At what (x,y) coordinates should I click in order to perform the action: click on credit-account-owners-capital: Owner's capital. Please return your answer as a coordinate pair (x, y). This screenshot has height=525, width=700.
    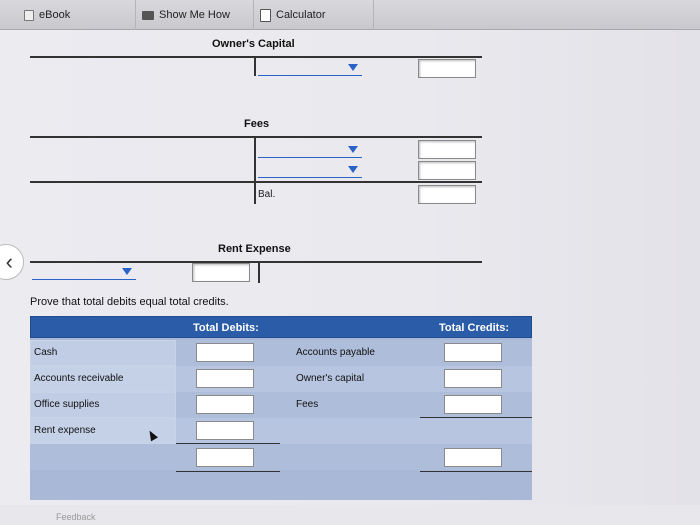
    Looking at the image, I should click on (330, 378).